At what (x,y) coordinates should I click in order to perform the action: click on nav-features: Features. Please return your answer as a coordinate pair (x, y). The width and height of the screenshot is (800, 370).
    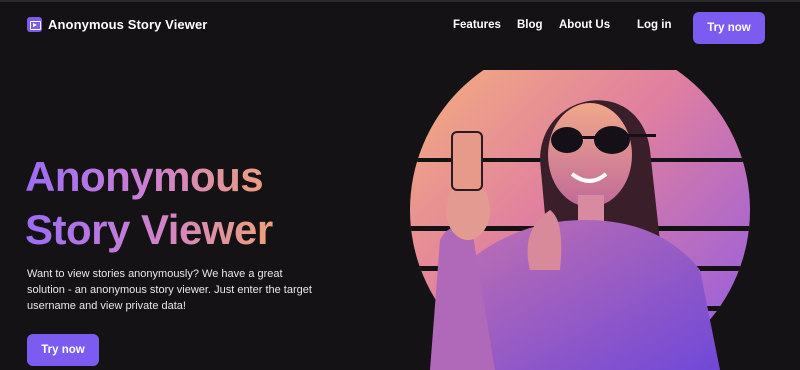
    Looking at the image, I should click on (477, 25).